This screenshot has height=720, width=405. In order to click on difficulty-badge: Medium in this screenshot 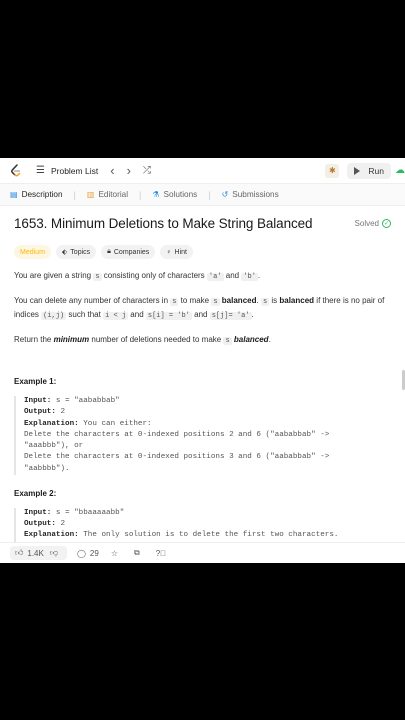, I will do `click(32, 252)`.